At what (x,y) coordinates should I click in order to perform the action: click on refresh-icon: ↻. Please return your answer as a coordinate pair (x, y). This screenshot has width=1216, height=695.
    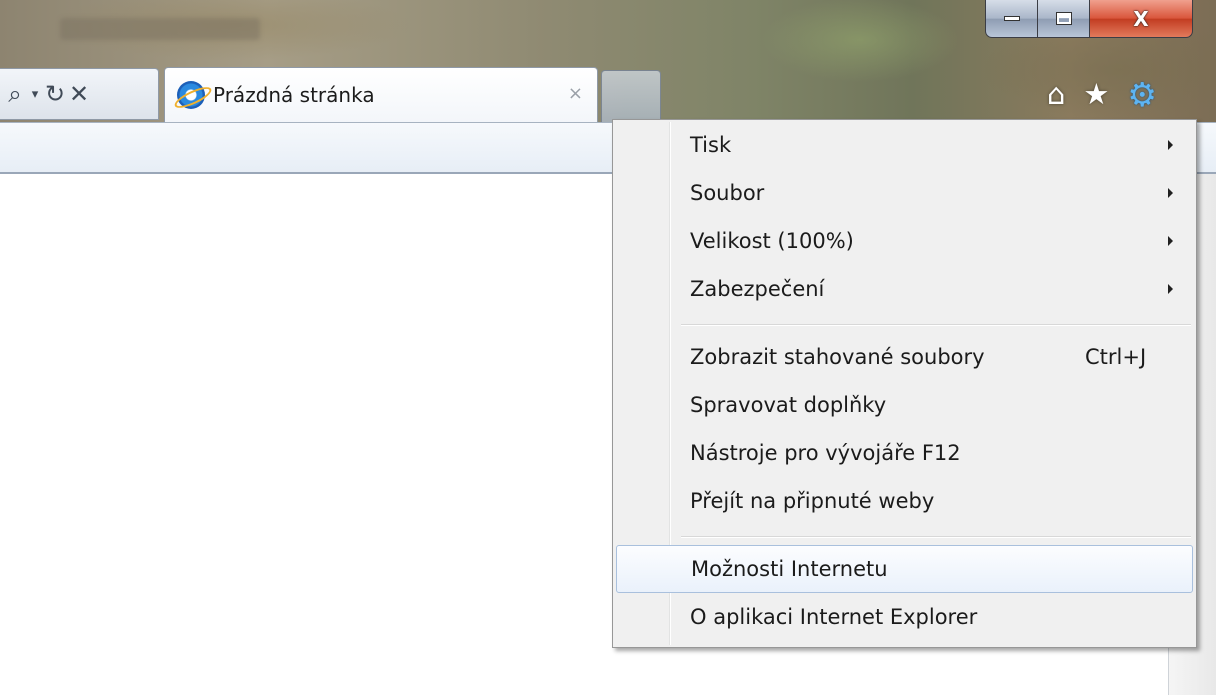
    Looking at the image, I should click on (55, 94).